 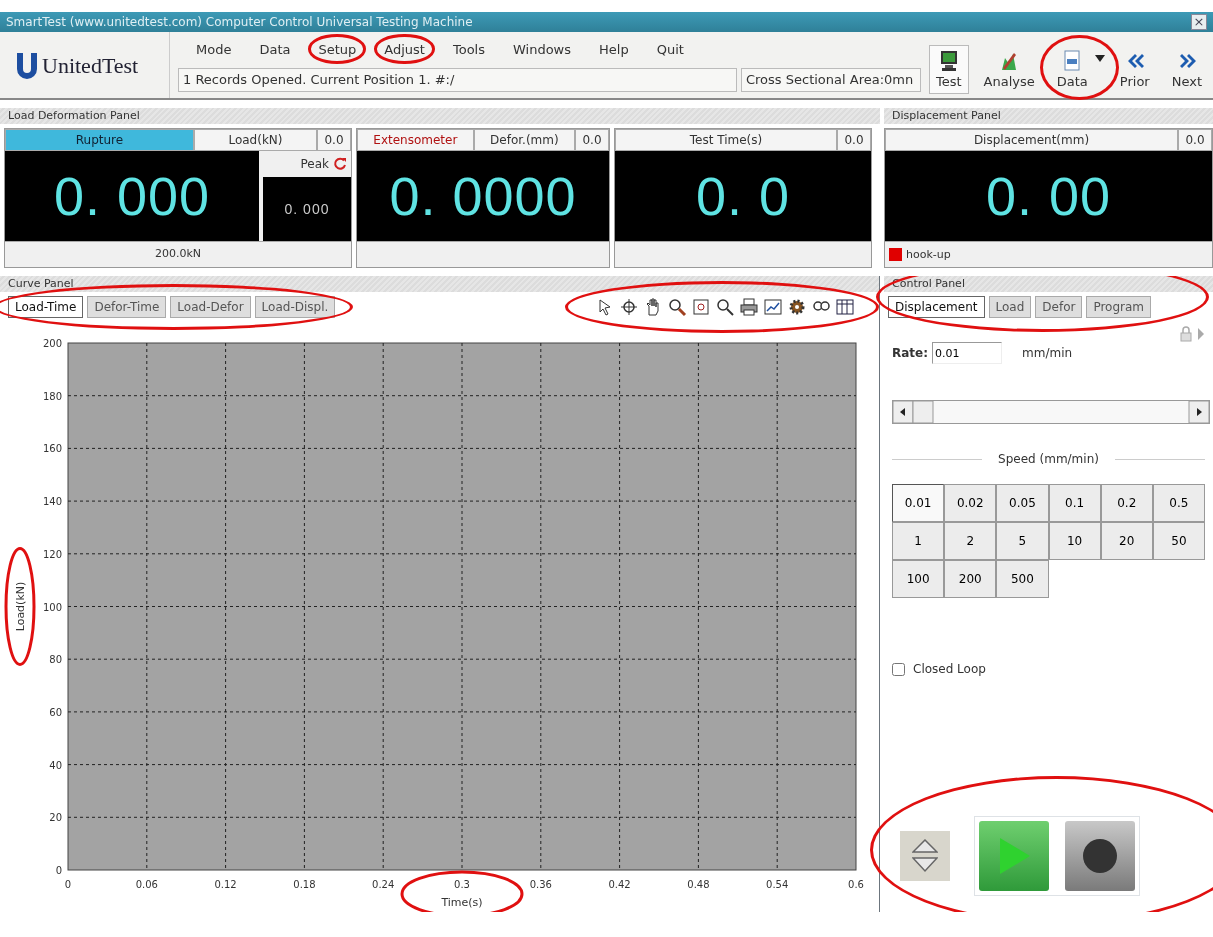 I want to click on x-tick-label: 0.54, so click(x=777, y=884).